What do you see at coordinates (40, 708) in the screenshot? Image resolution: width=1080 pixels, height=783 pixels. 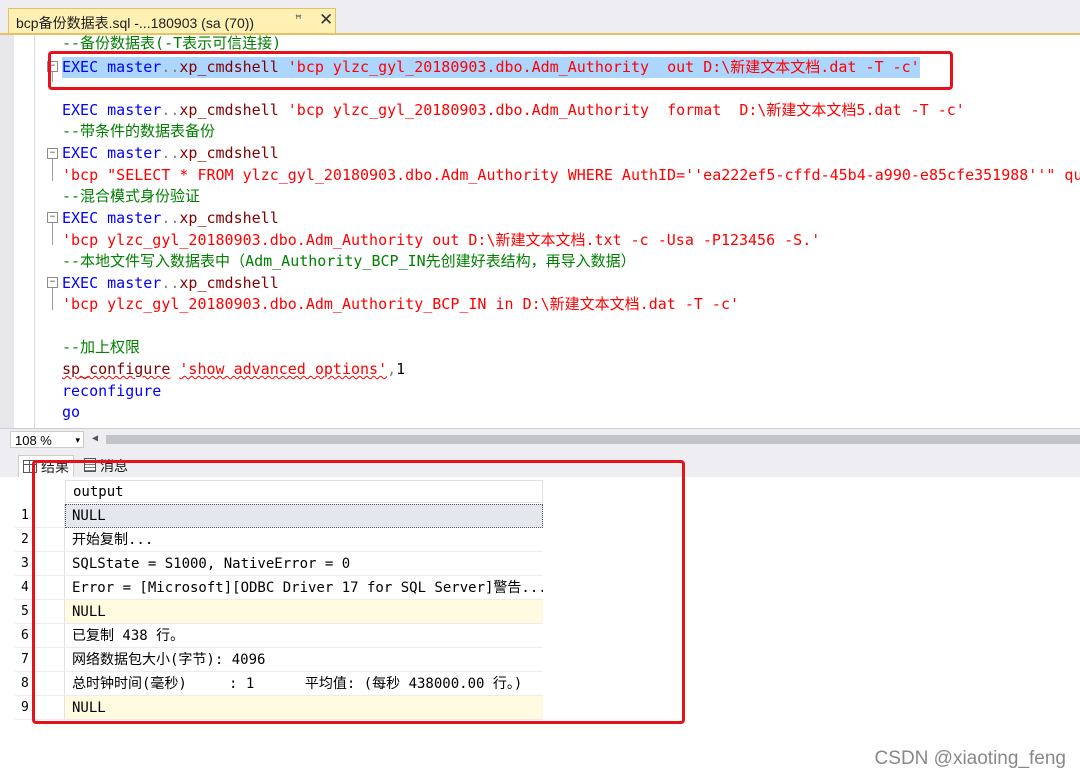 I see `row-number: 9` at bounding box center [40, 708].